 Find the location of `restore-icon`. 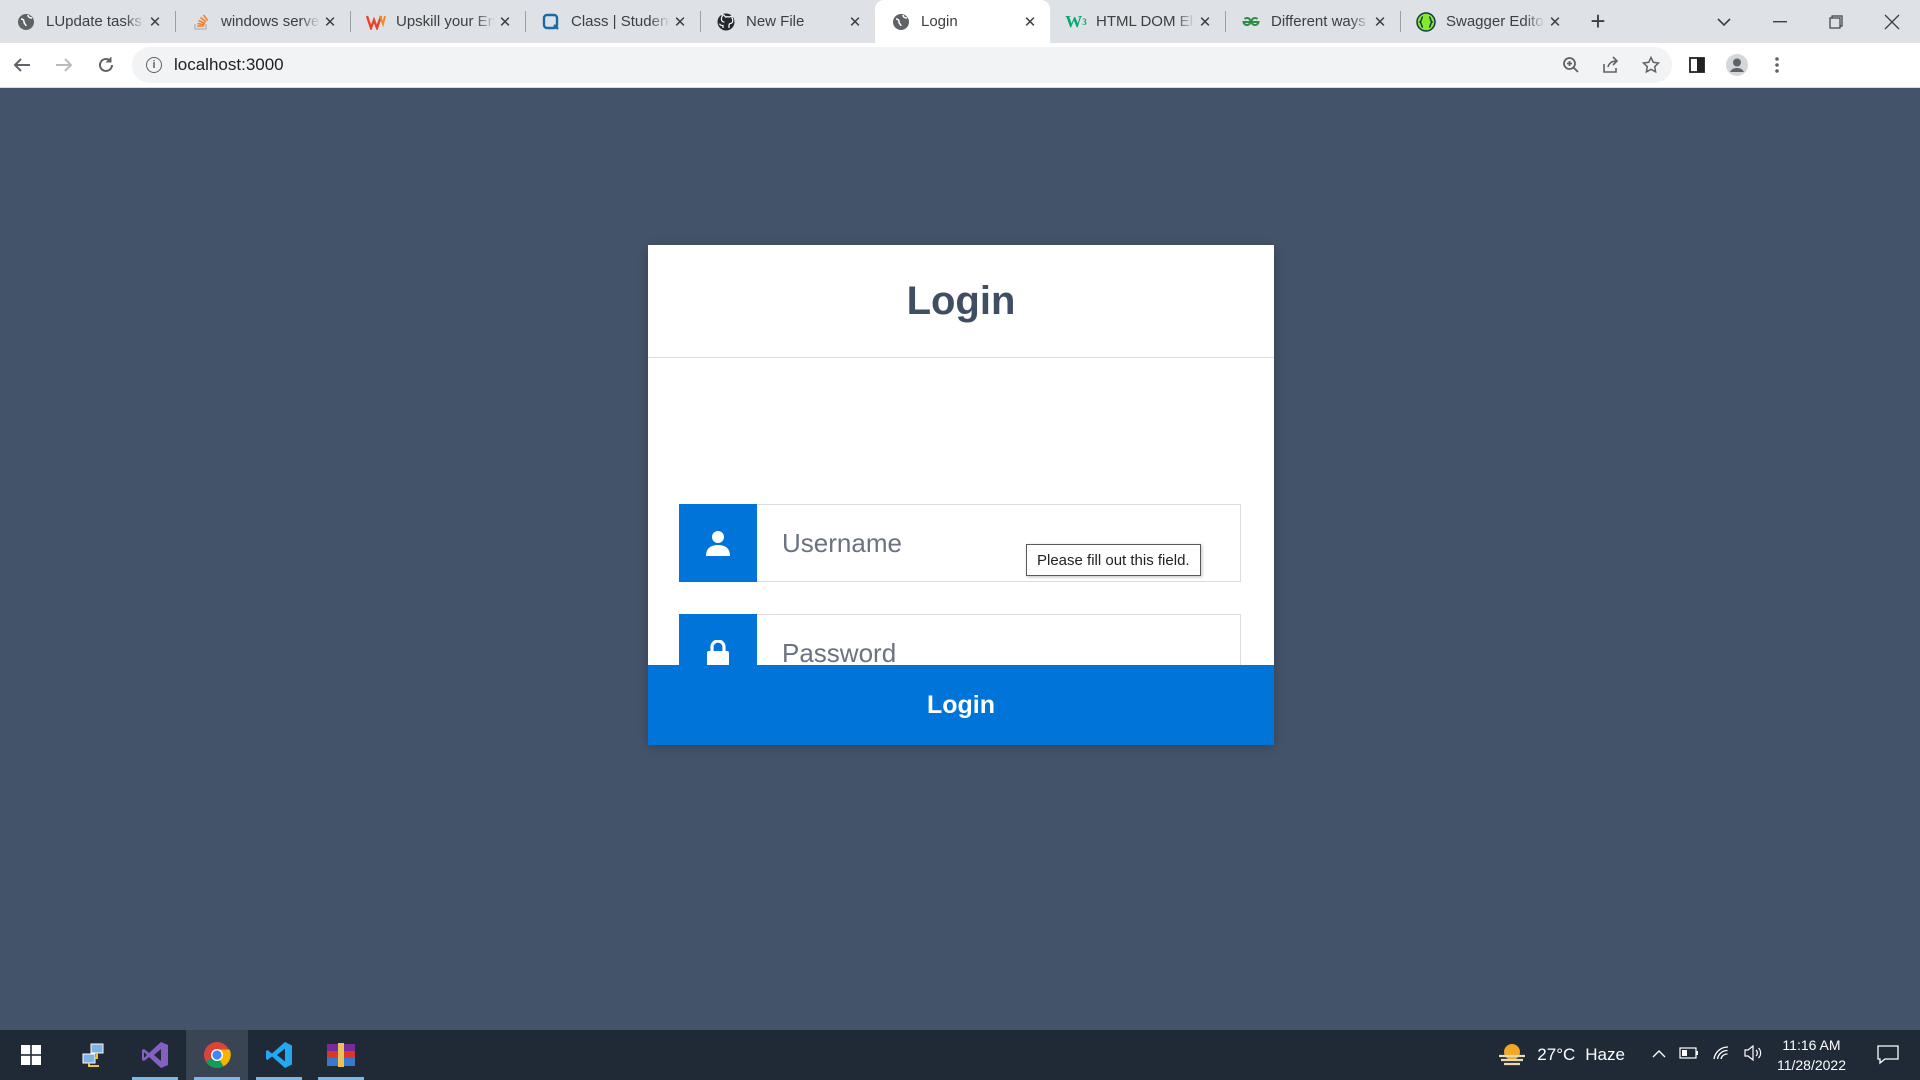

restore-icon is located at coordinates (1836, 21).